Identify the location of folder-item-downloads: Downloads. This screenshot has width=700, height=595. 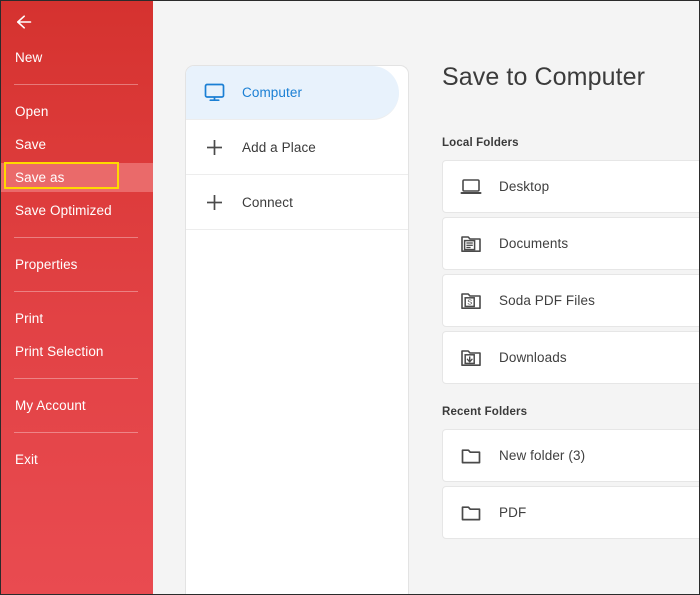
(570, 357).